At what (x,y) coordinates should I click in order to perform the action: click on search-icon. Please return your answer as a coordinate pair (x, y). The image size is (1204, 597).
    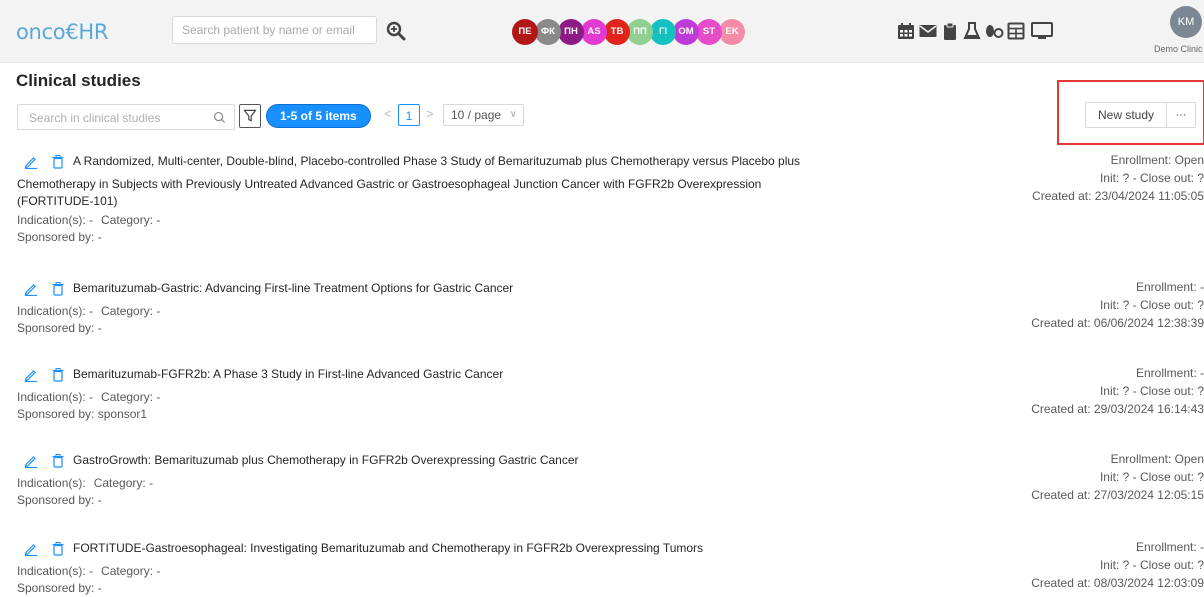
    Looking at the image, I should click on (219, 117).